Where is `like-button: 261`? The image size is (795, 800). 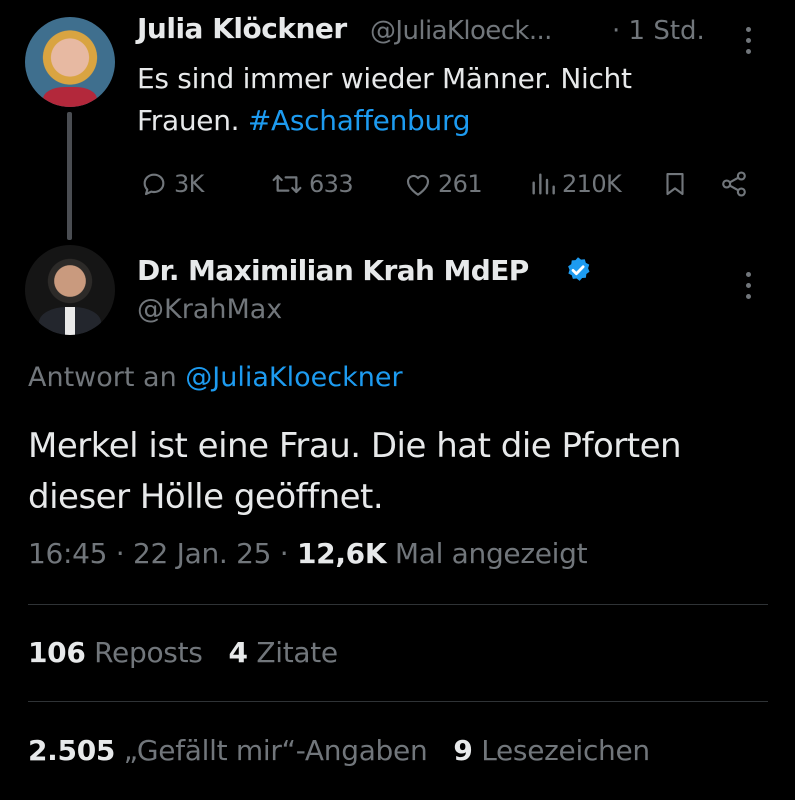
like-button: 261 is located at coordinates (442, 184).